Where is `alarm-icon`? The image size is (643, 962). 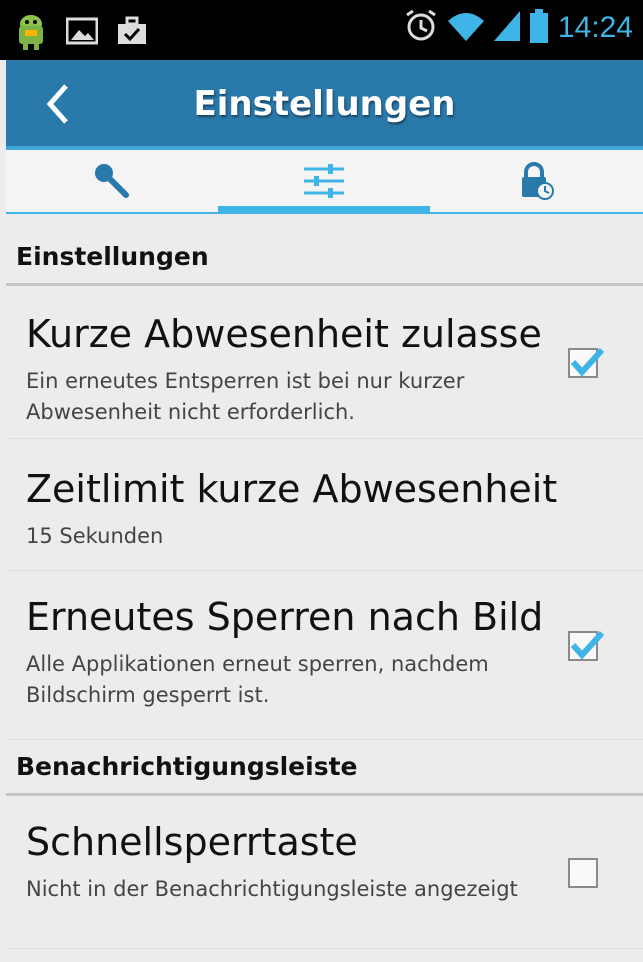
alarm-icon is located at coordinates (421, 28).